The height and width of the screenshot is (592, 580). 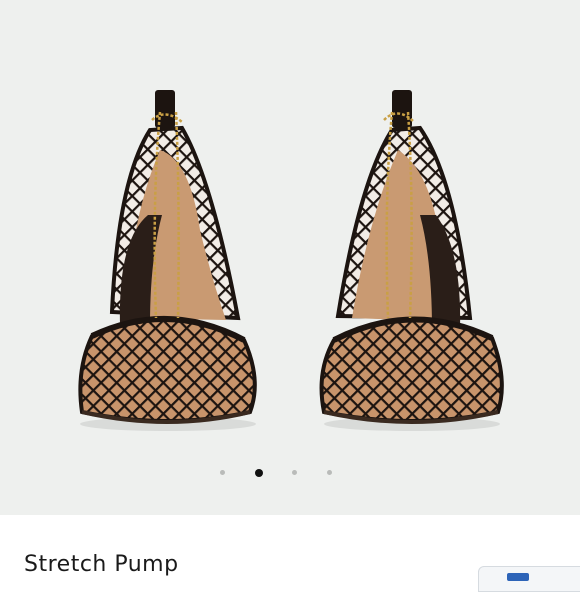 I want to click on carousel-pagination, so click(x=290, y=473).